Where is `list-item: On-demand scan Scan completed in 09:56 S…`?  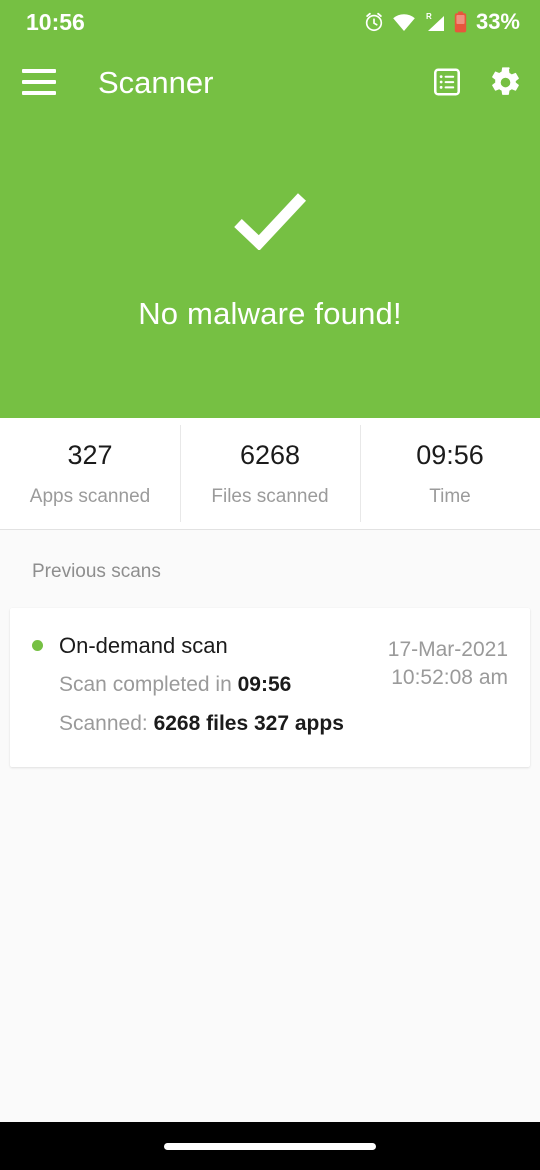
list-item: On-demand scan Scan completed in 09:56 S… is located at coordinates (270, 687).